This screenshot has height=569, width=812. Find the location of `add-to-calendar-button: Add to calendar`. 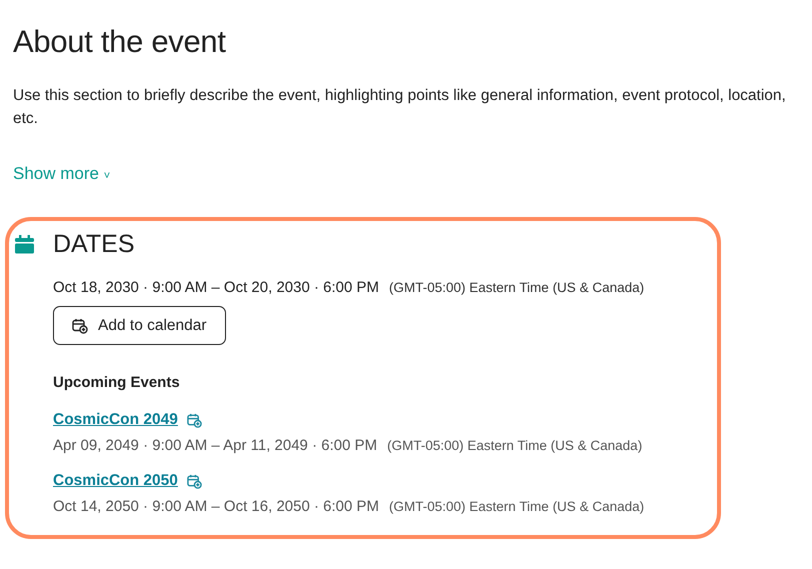

add-to-calendar-button: Add to calendar is located at coordinates (139, 325).